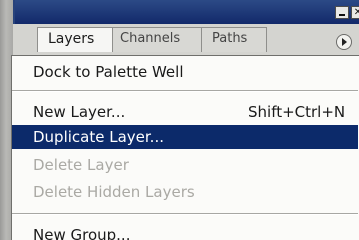 The image size is (359, 240). Describe the element at coordinates (186, 12) in the screenshot. I see `palette-title-bar: ✕` at that location.